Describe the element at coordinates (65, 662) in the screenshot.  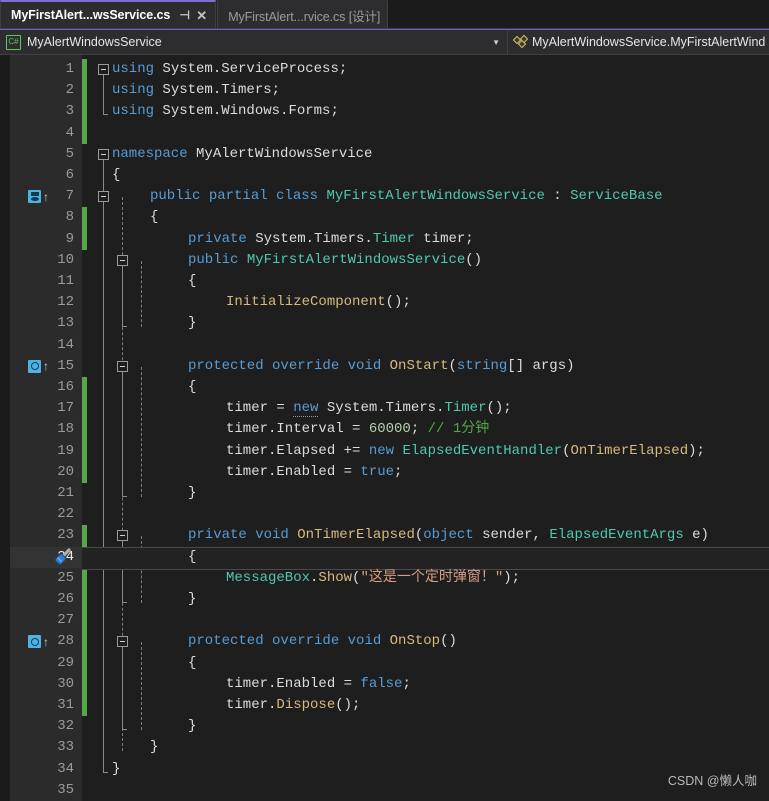
I see `line-number: 29` at that location.